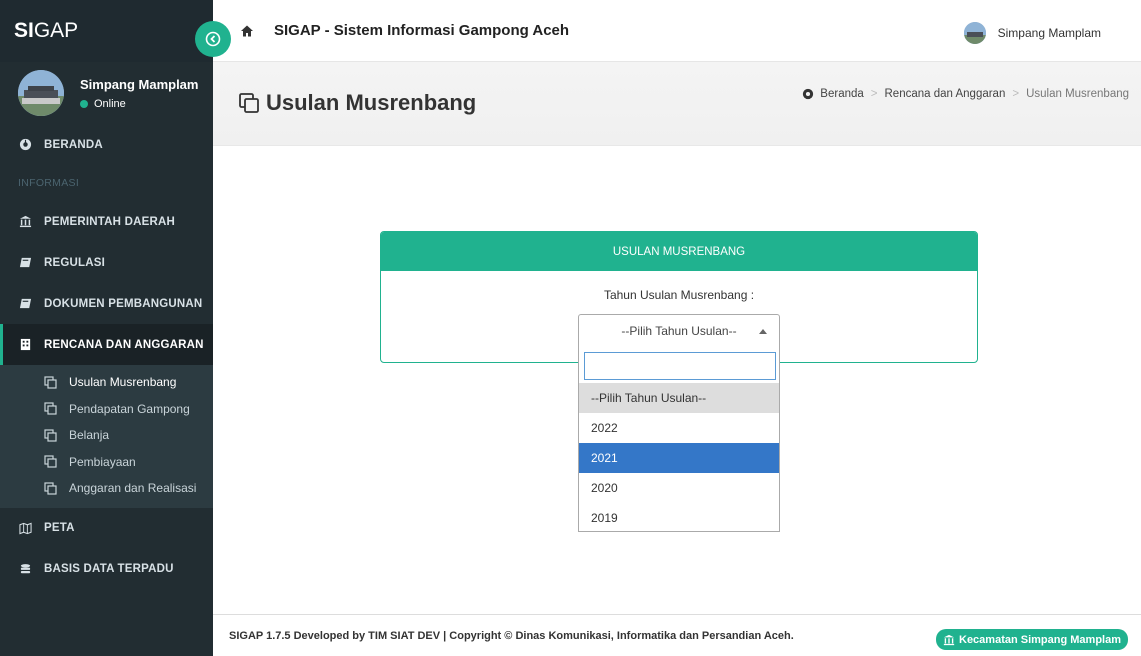 This screenshot has width=1141, height=656. What do you see at coordinates (679, 458) in the screenshot?
I see `dropdown-option-highlighted: 2021` at bounding box center [679, 458].